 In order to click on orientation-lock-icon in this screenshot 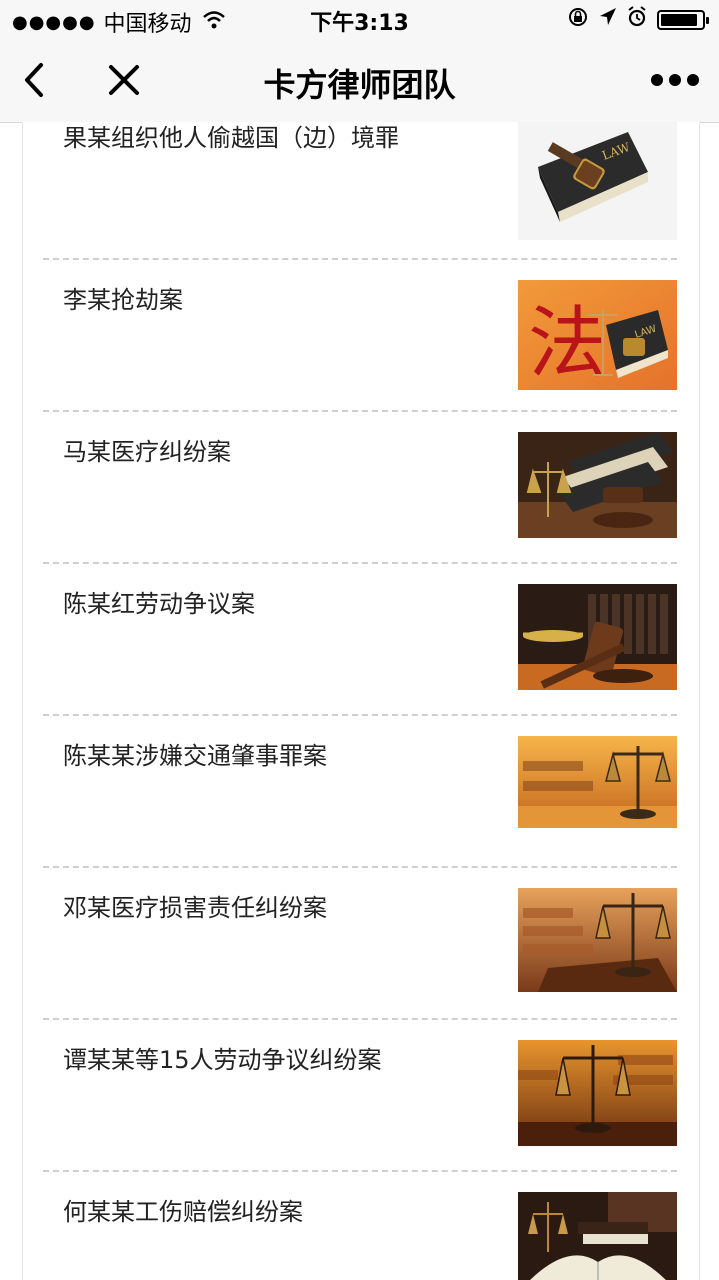, I will do `click(578, 19)`.